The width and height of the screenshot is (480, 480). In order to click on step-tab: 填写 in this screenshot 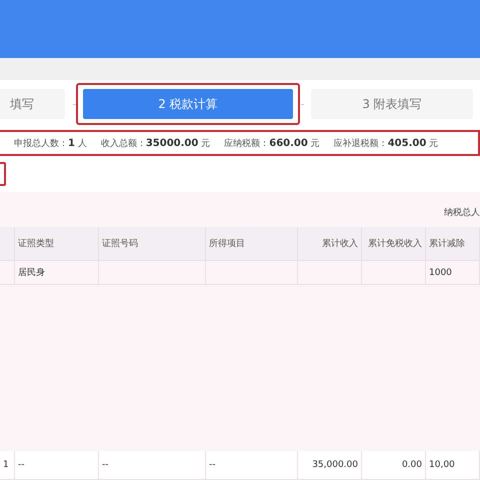, I will do `click(32, 104)`.